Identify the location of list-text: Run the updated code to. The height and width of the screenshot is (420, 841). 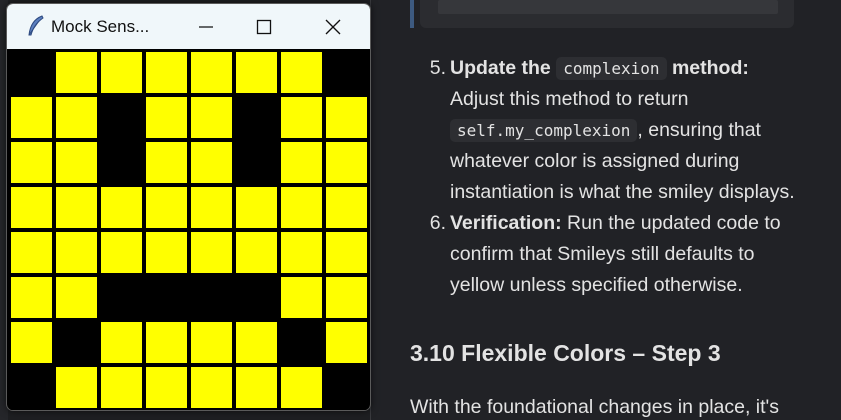
(671, 223).